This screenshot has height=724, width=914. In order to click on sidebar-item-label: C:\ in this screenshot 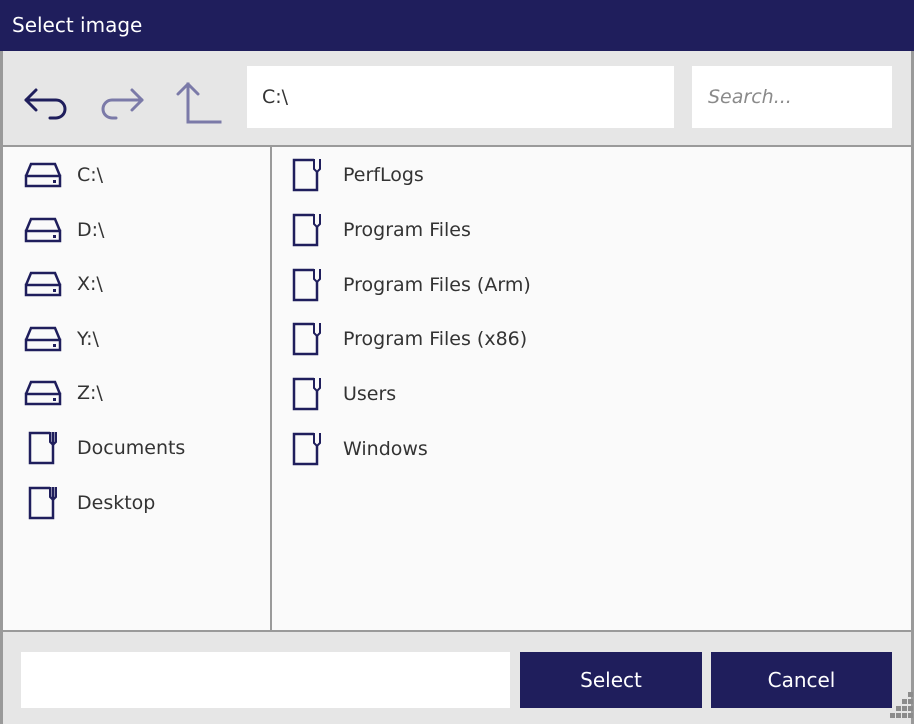, I will do `click(90, 175)`.